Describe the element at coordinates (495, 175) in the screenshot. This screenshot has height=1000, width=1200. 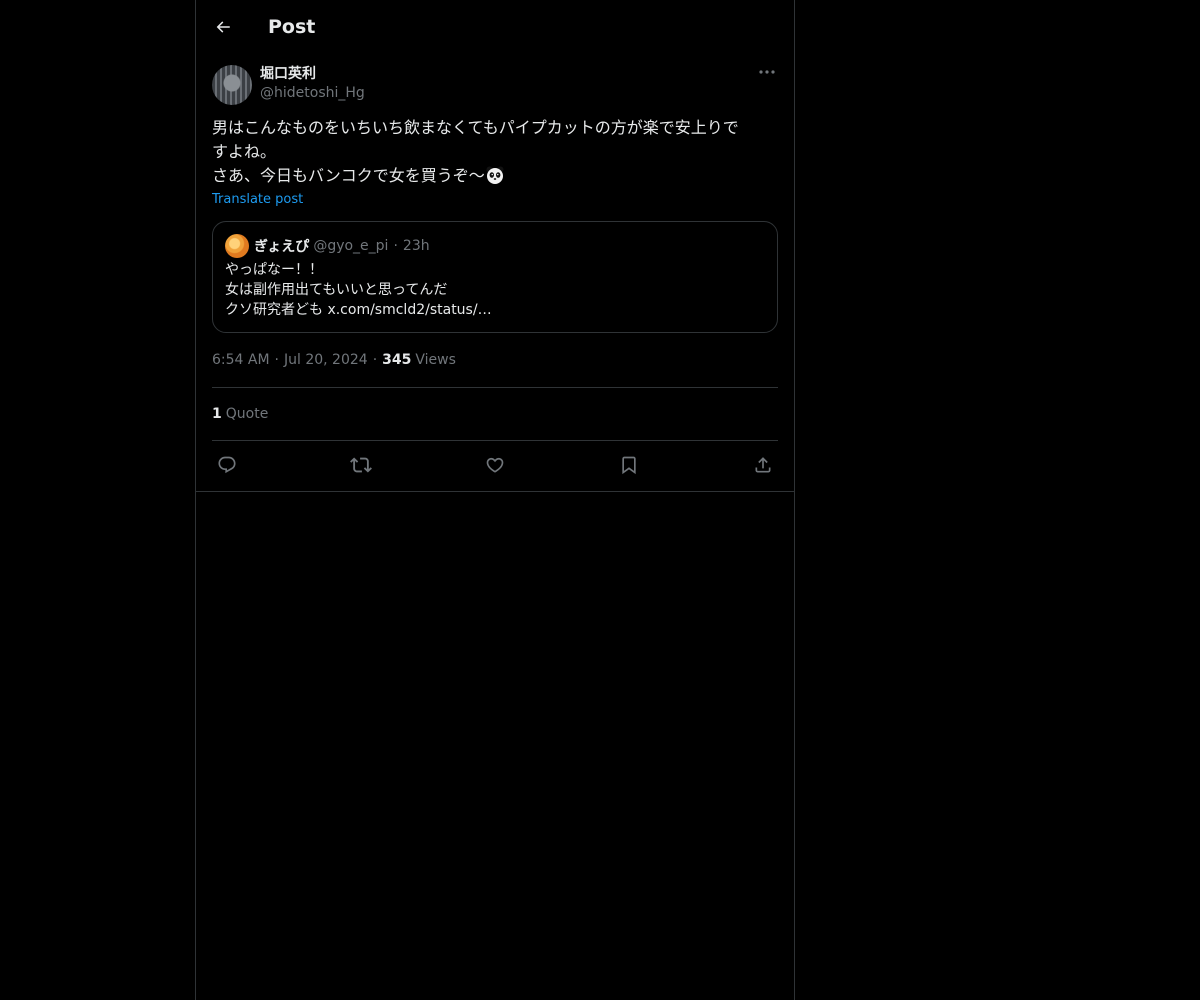
I see `panda-emoji-icon` at that location.